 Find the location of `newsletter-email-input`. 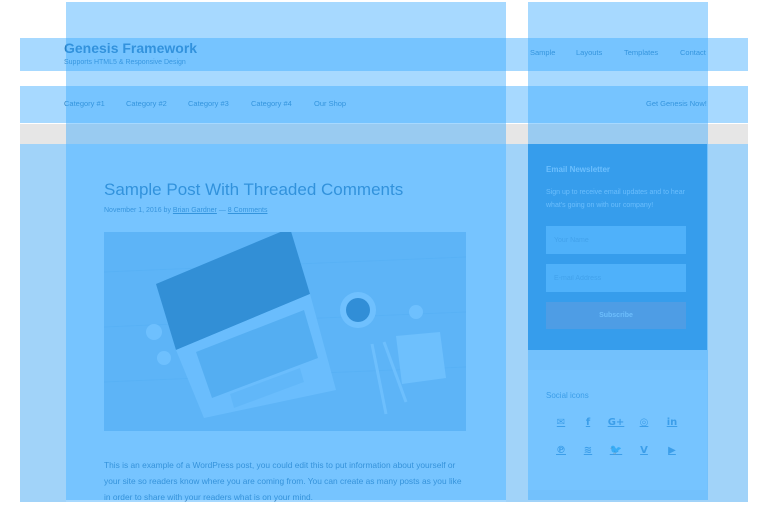

newsletter-email-input is located at coordinates (616, 278).